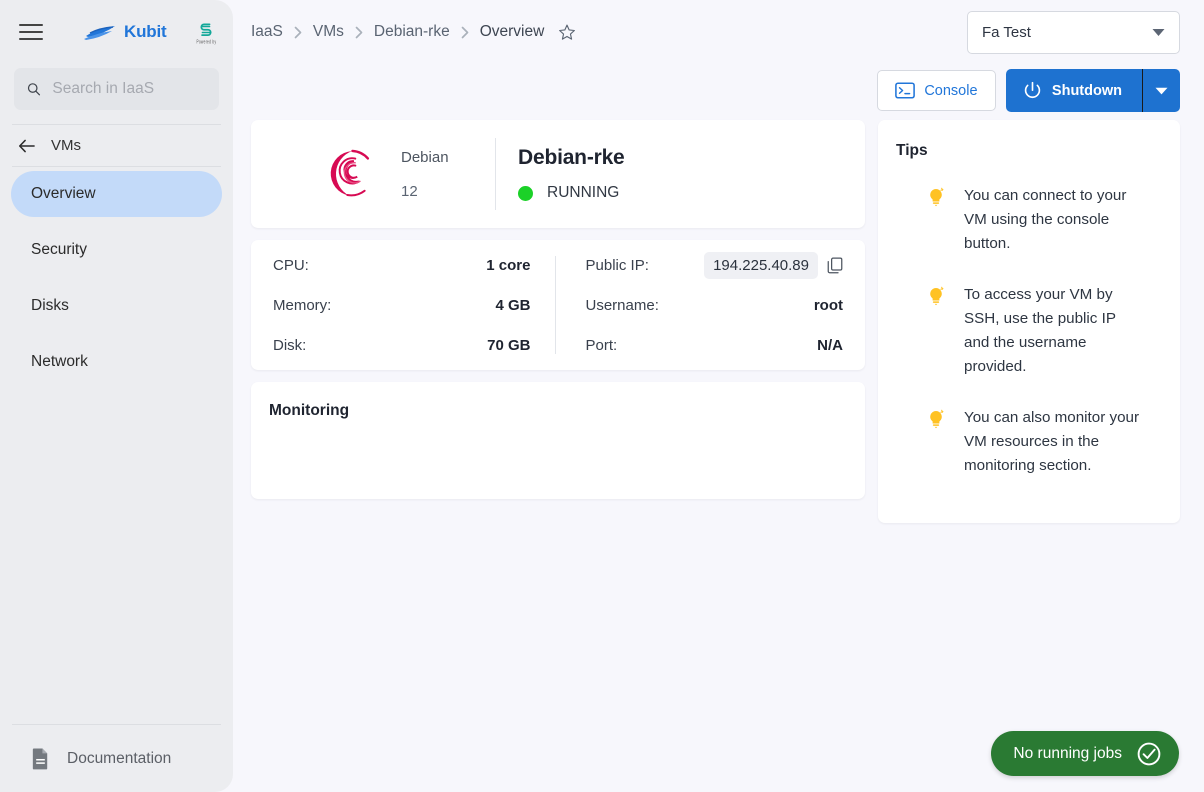 The height and width of the screenshot is (792, 1204). What do you see at coordinates (835, 265) in the screenshot?
I see `copy-icon` at bounding box center [835, 265].